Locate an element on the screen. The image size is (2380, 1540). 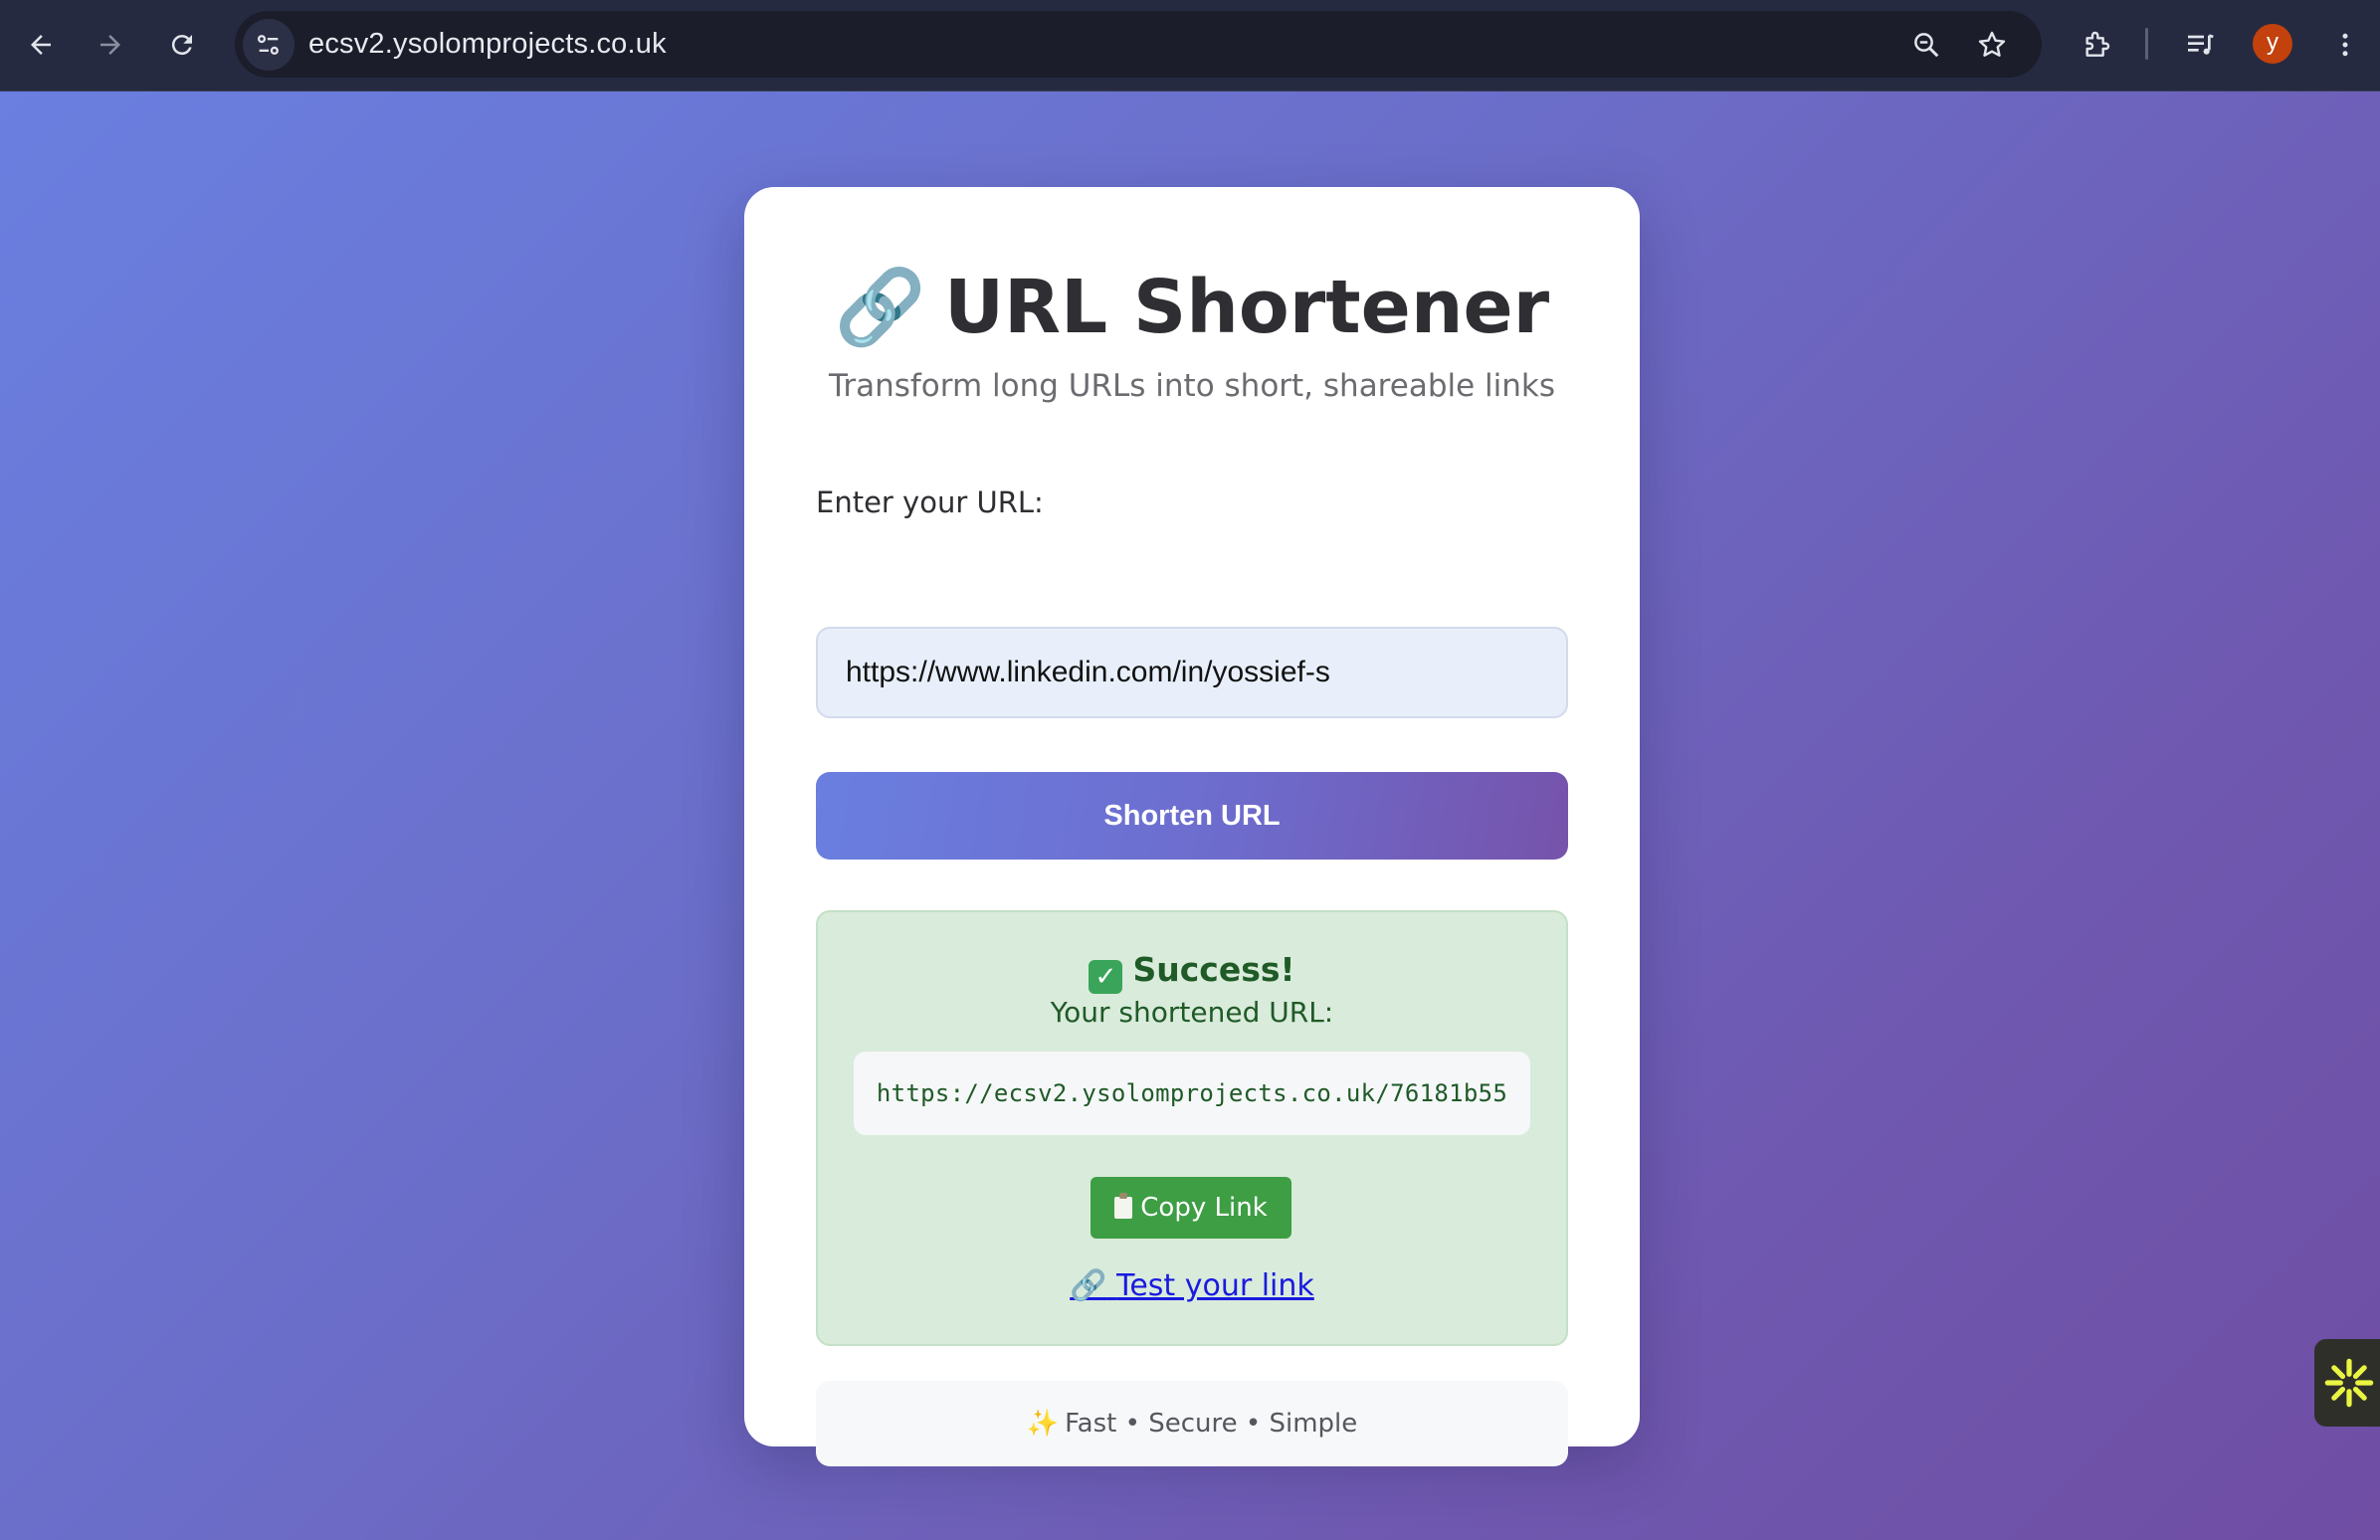
reload-button is located at coordinates (182, 45).